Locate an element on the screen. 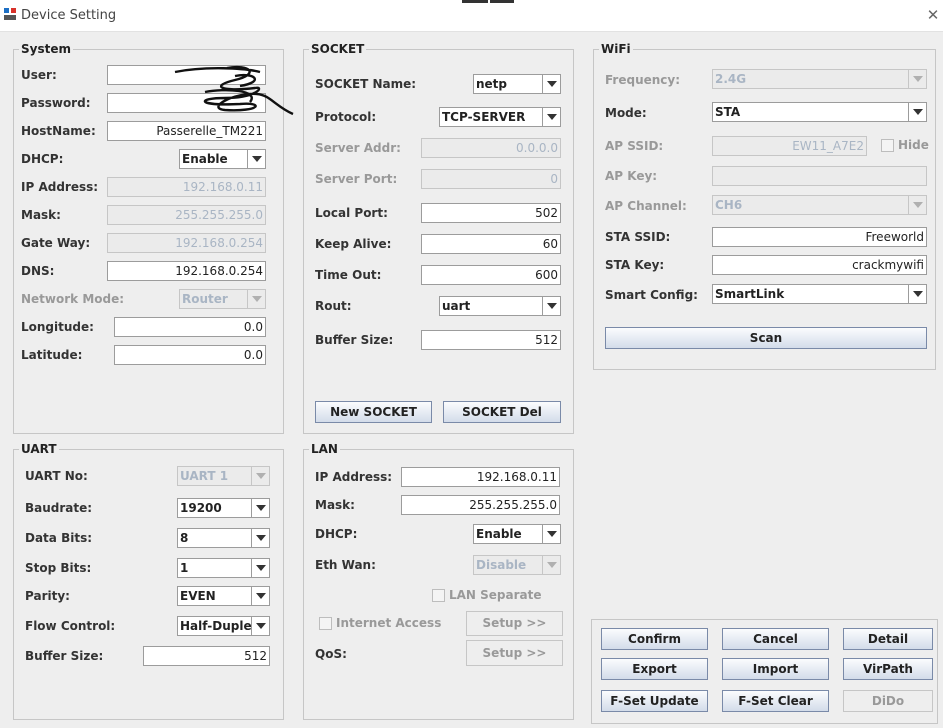 The image size is (943, 728). ap-channel-value: CH6 is located at coordinates (729, 205).